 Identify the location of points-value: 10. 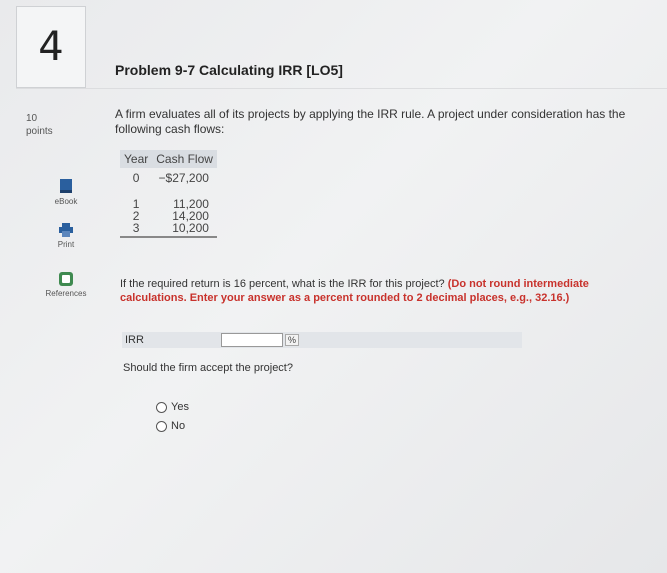
(32, 118).